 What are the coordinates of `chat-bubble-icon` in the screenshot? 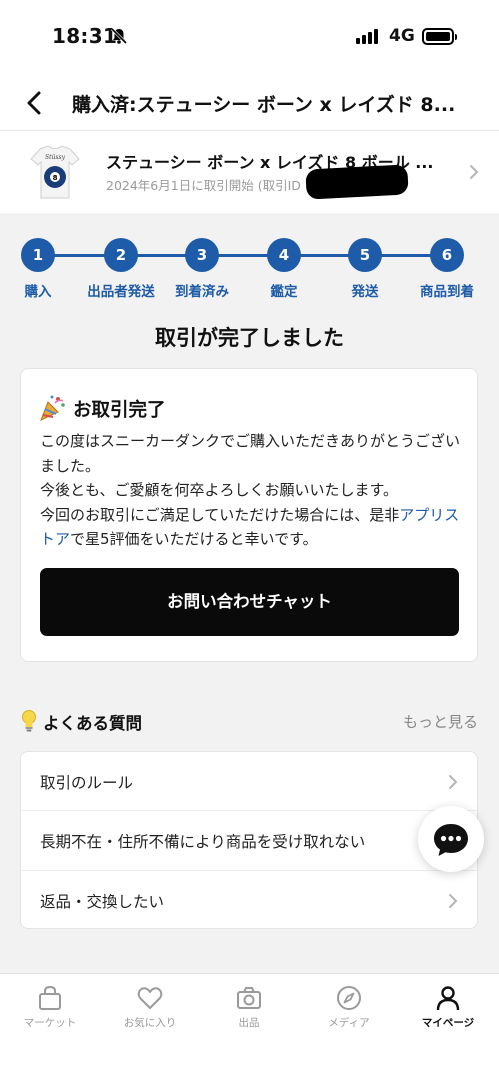 It's located at (451, 840).